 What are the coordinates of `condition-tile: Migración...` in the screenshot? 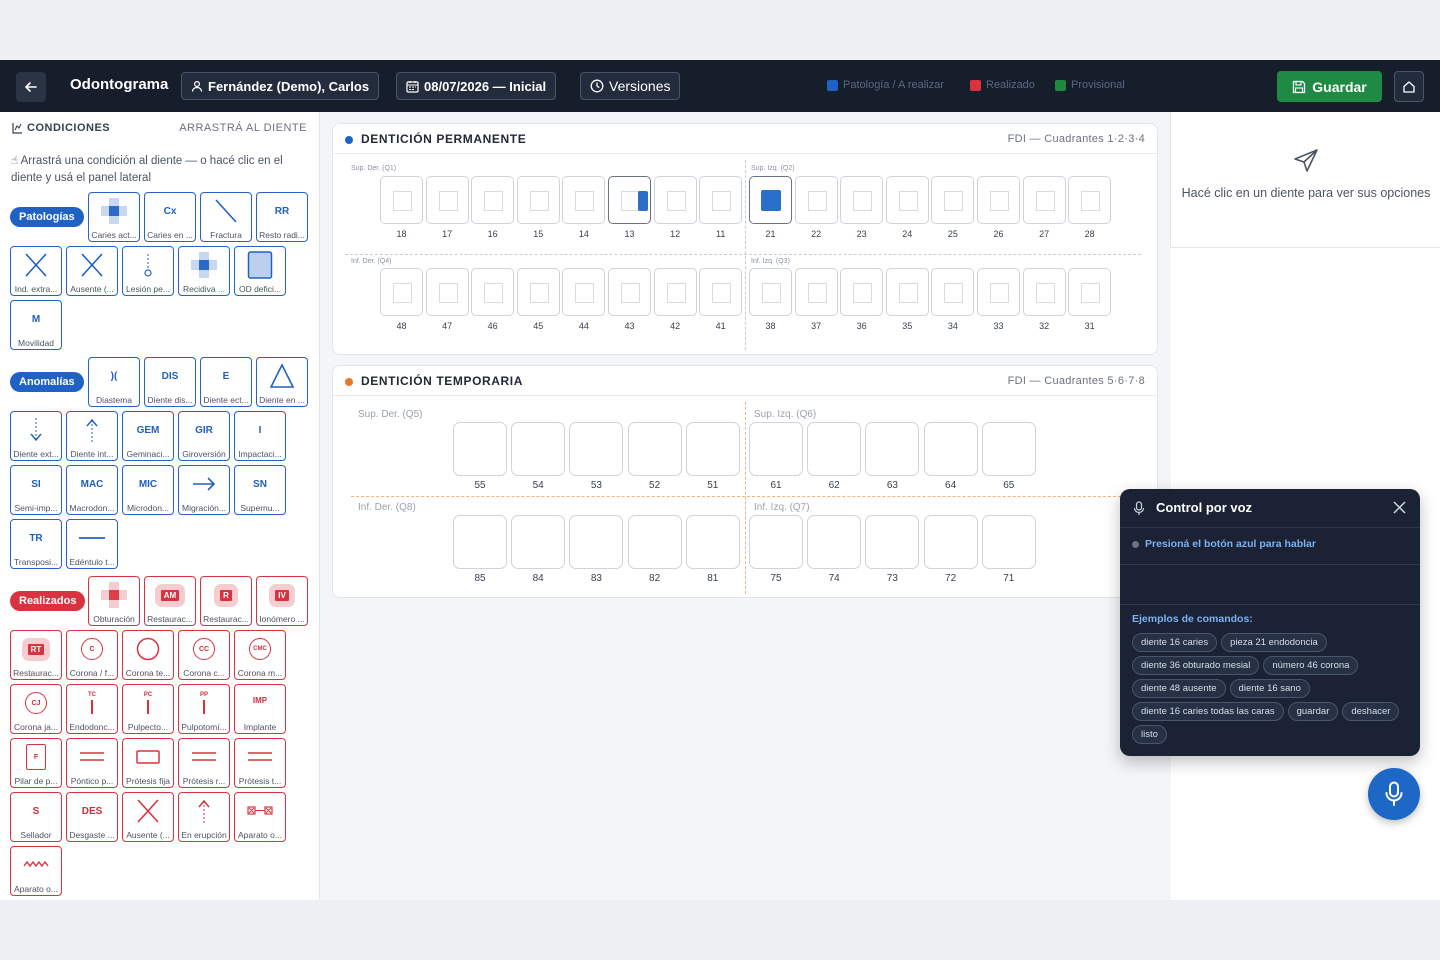 It's located at (204, 490).